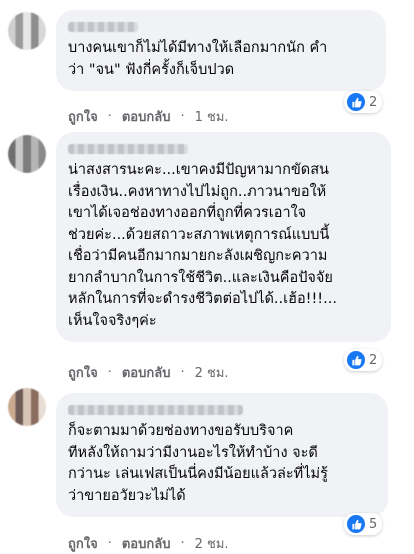  What do you see at coordinates (373, 524) in the screenshot?
I see `reaction-count: 5` at bounding box center [373, 524].